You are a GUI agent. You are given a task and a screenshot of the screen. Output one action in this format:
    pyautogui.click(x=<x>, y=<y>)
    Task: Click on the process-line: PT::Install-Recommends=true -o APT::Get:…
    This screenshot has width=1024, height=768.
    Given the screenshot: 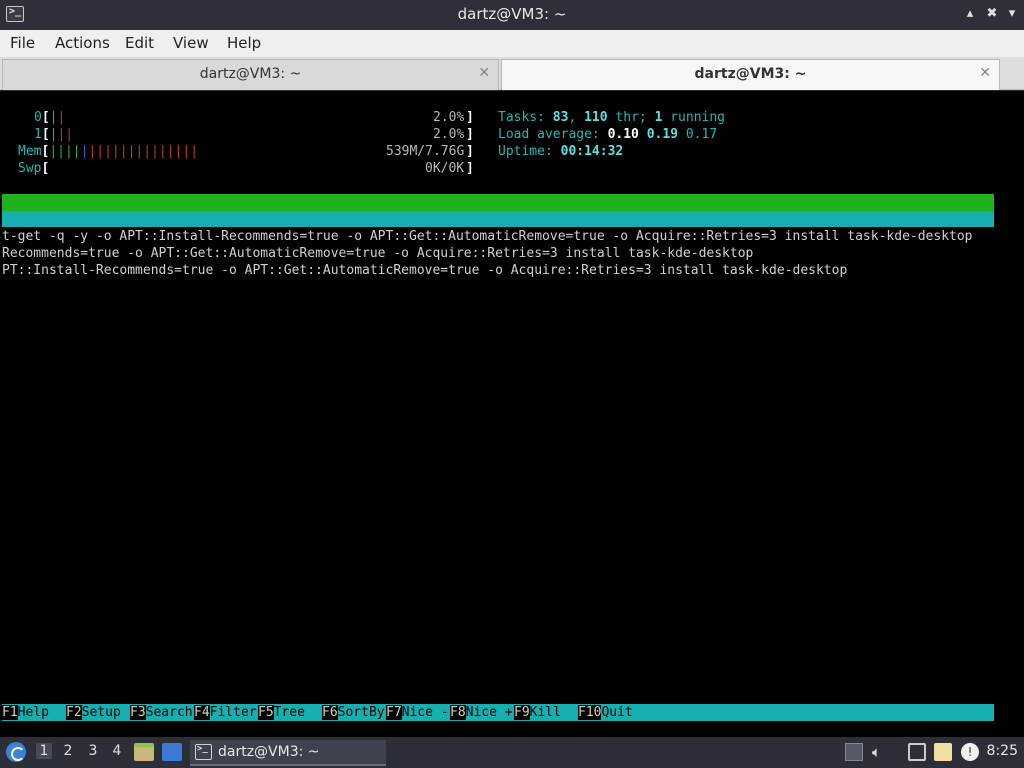 What is the action you would take?
    pyautogui.click(x=424, y=271)
    